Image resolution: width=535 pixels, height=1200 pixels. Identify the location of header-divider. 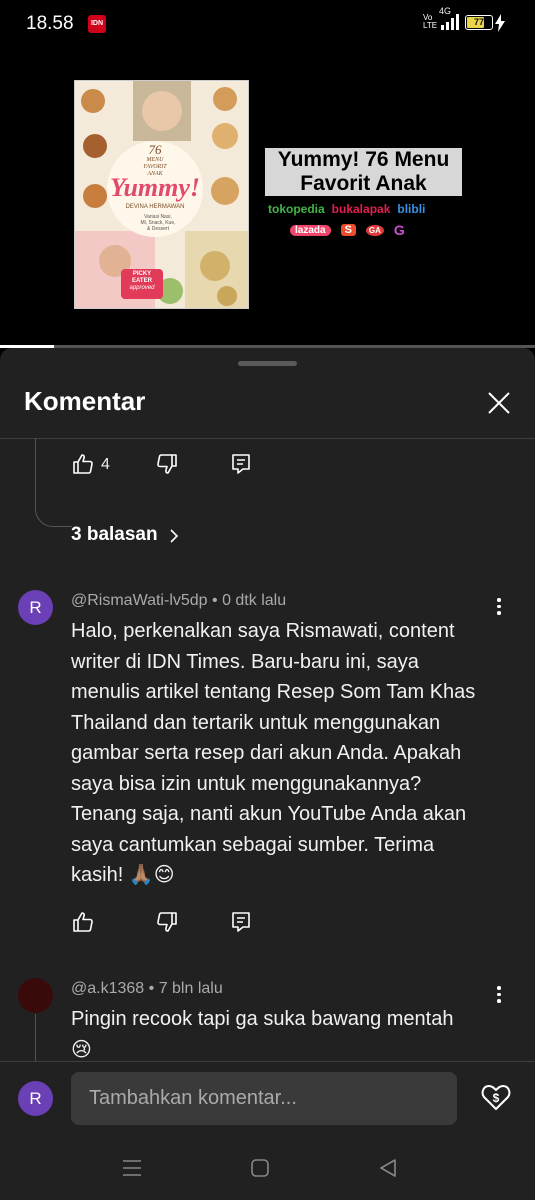
(267, 438).